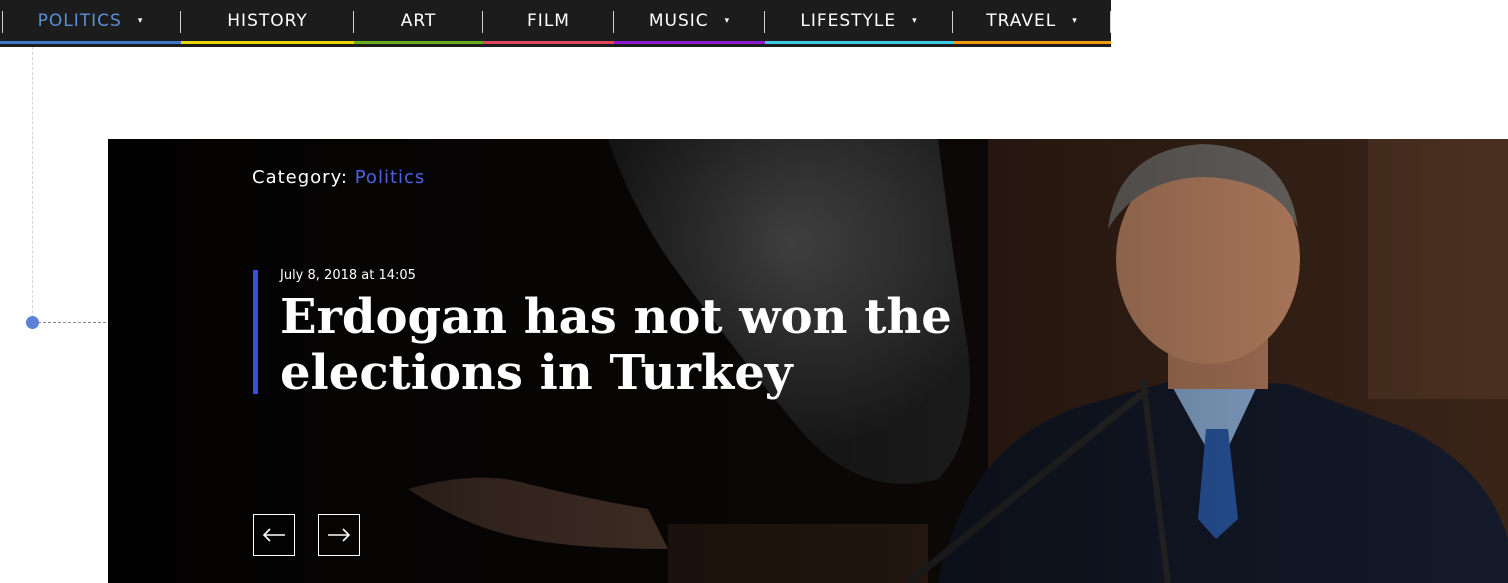 This screenshot has height=583, width=1508. What do you see at coordinates (1110, 22) in the screenshot?
I see `nav-divider` at bounding box center [1110, 22].